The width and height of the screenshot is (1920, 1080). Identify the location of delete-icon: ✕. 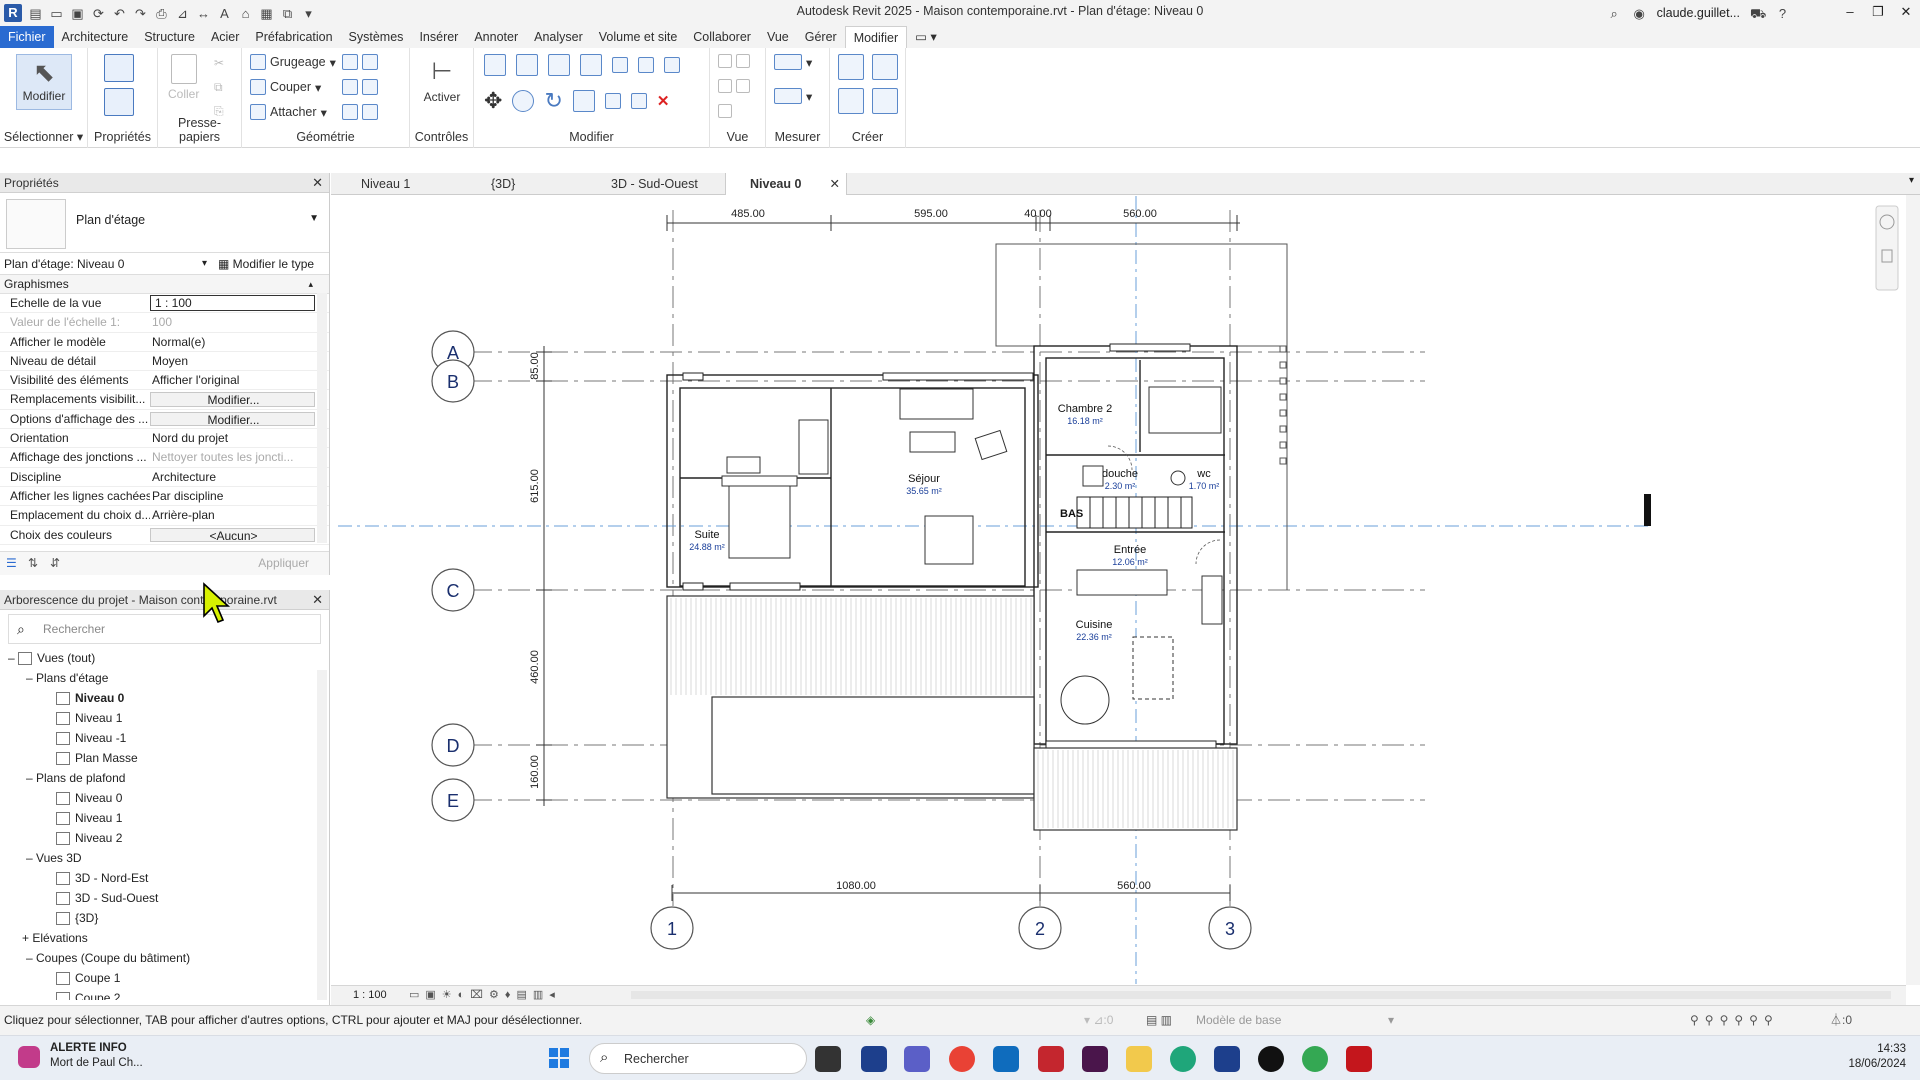
(663, 101).